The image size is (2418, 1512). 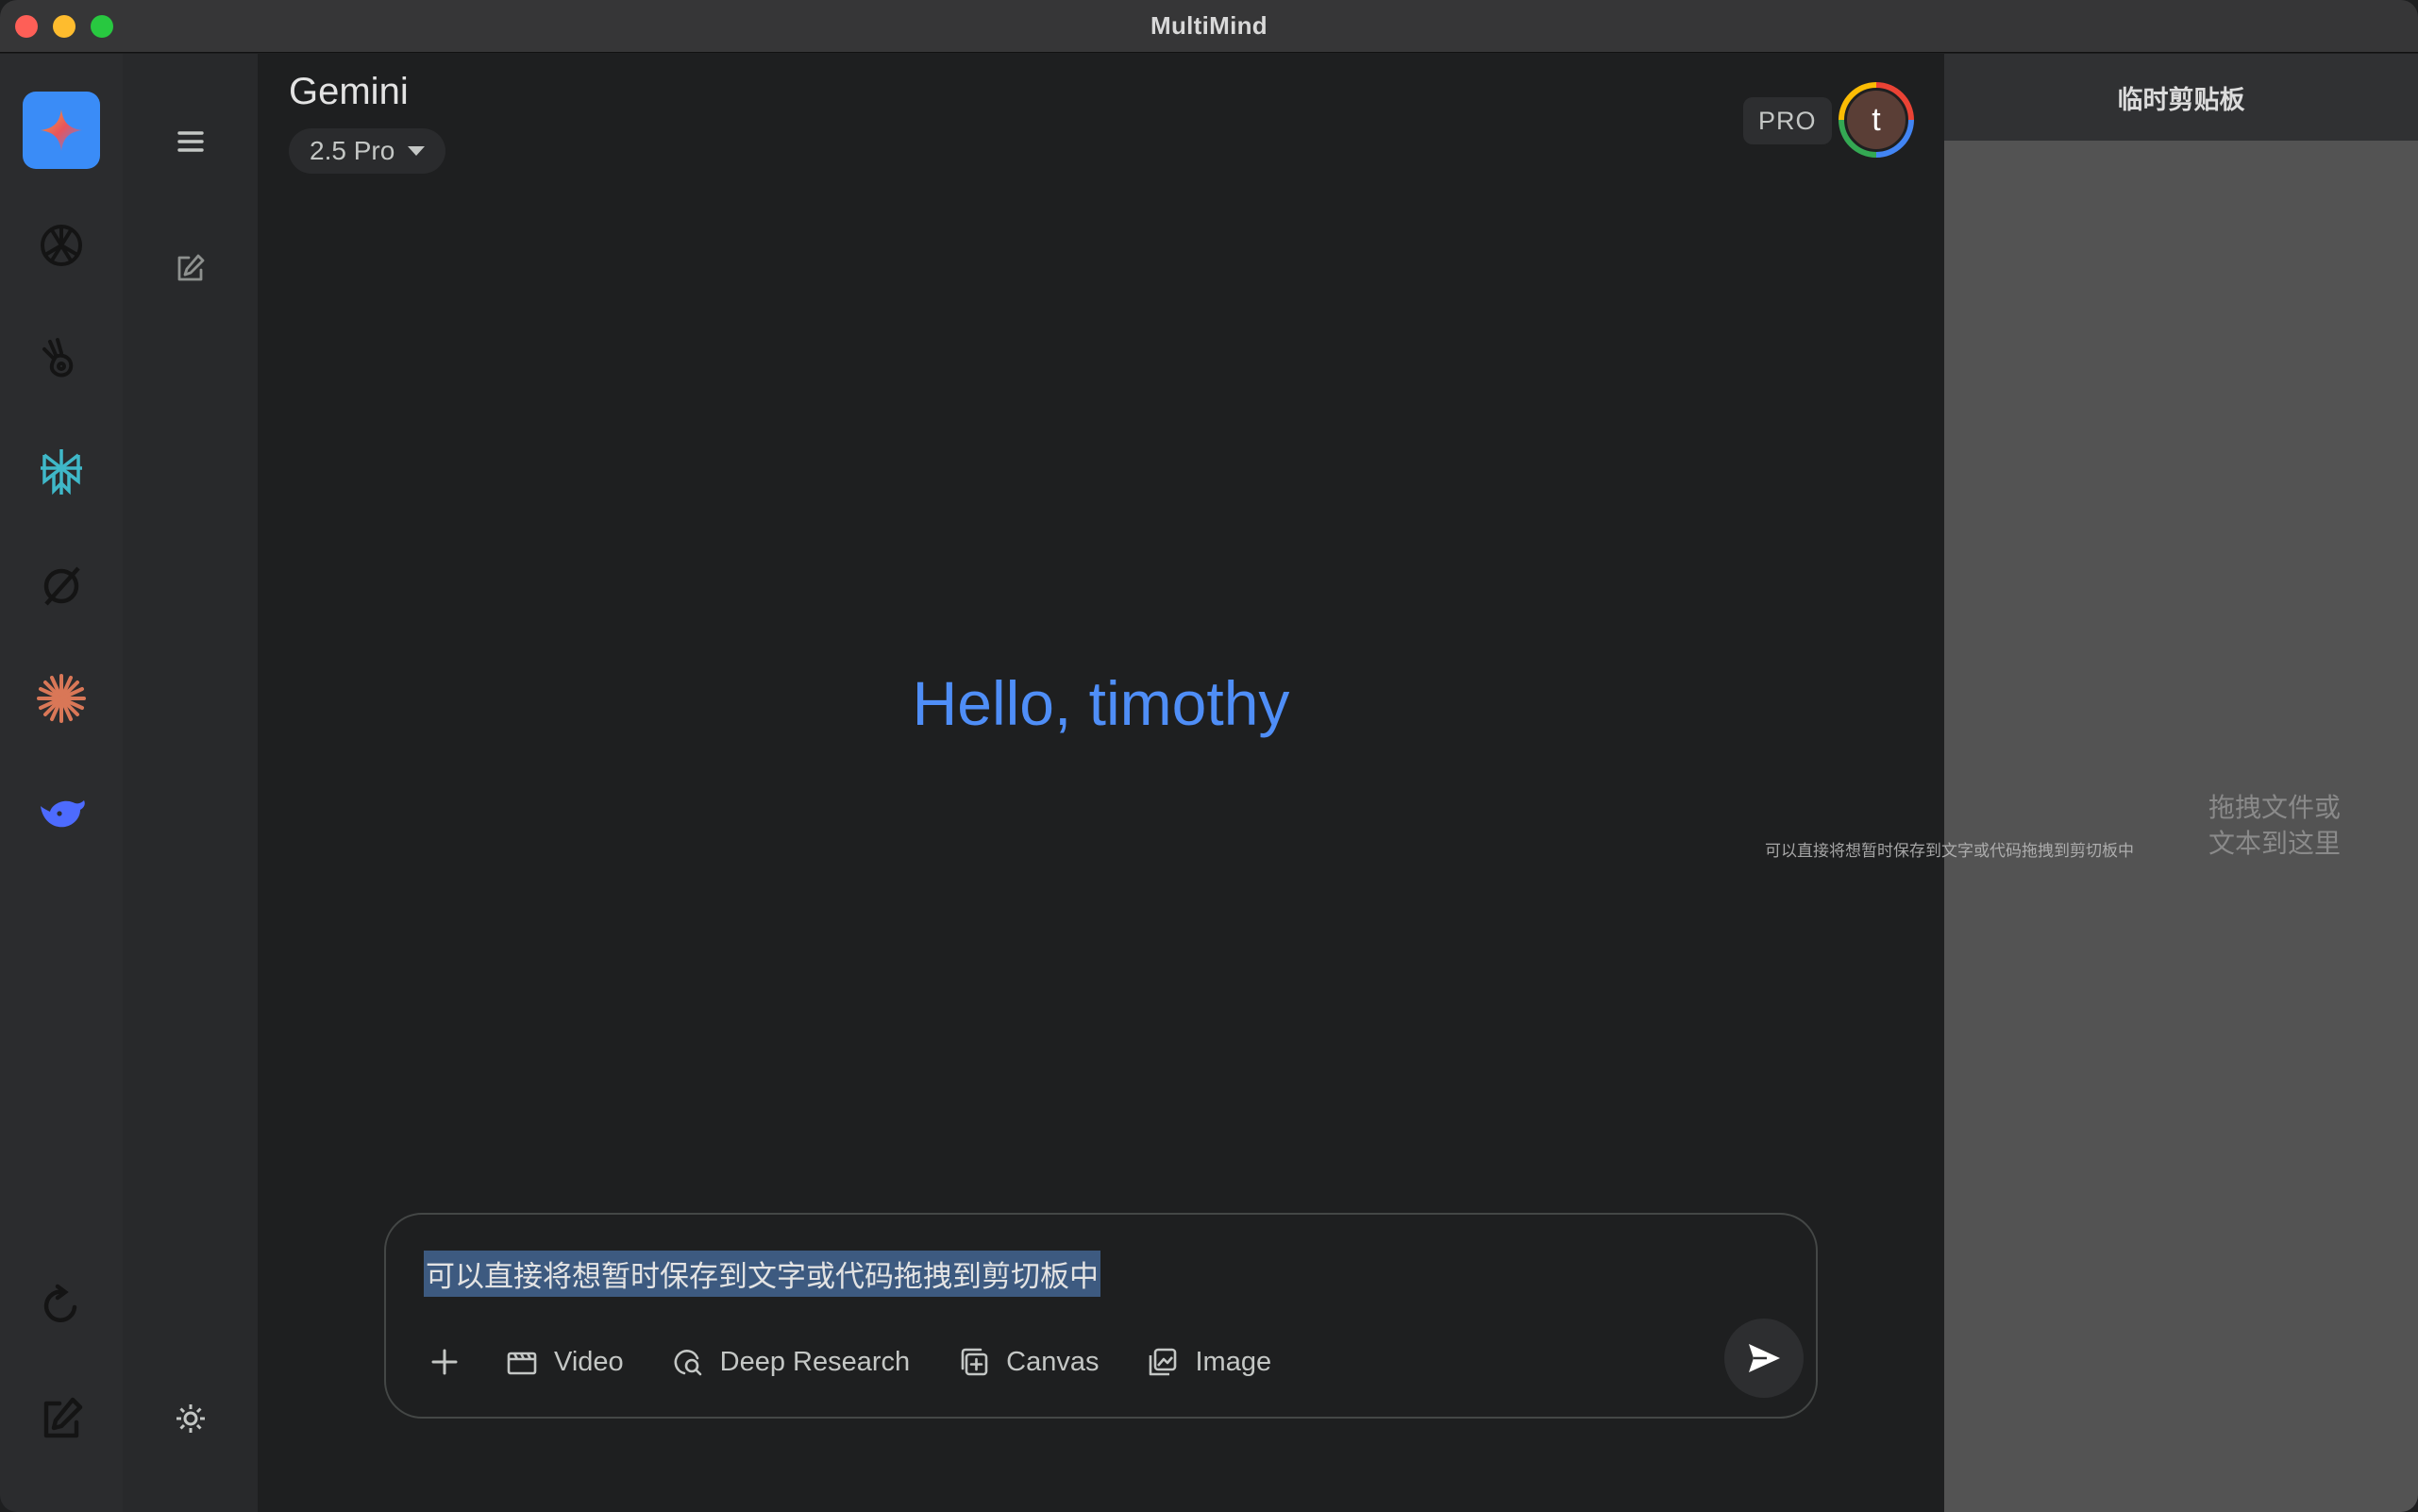 I want to click on rail-item-chatgpt, so click(x=61, y=245).